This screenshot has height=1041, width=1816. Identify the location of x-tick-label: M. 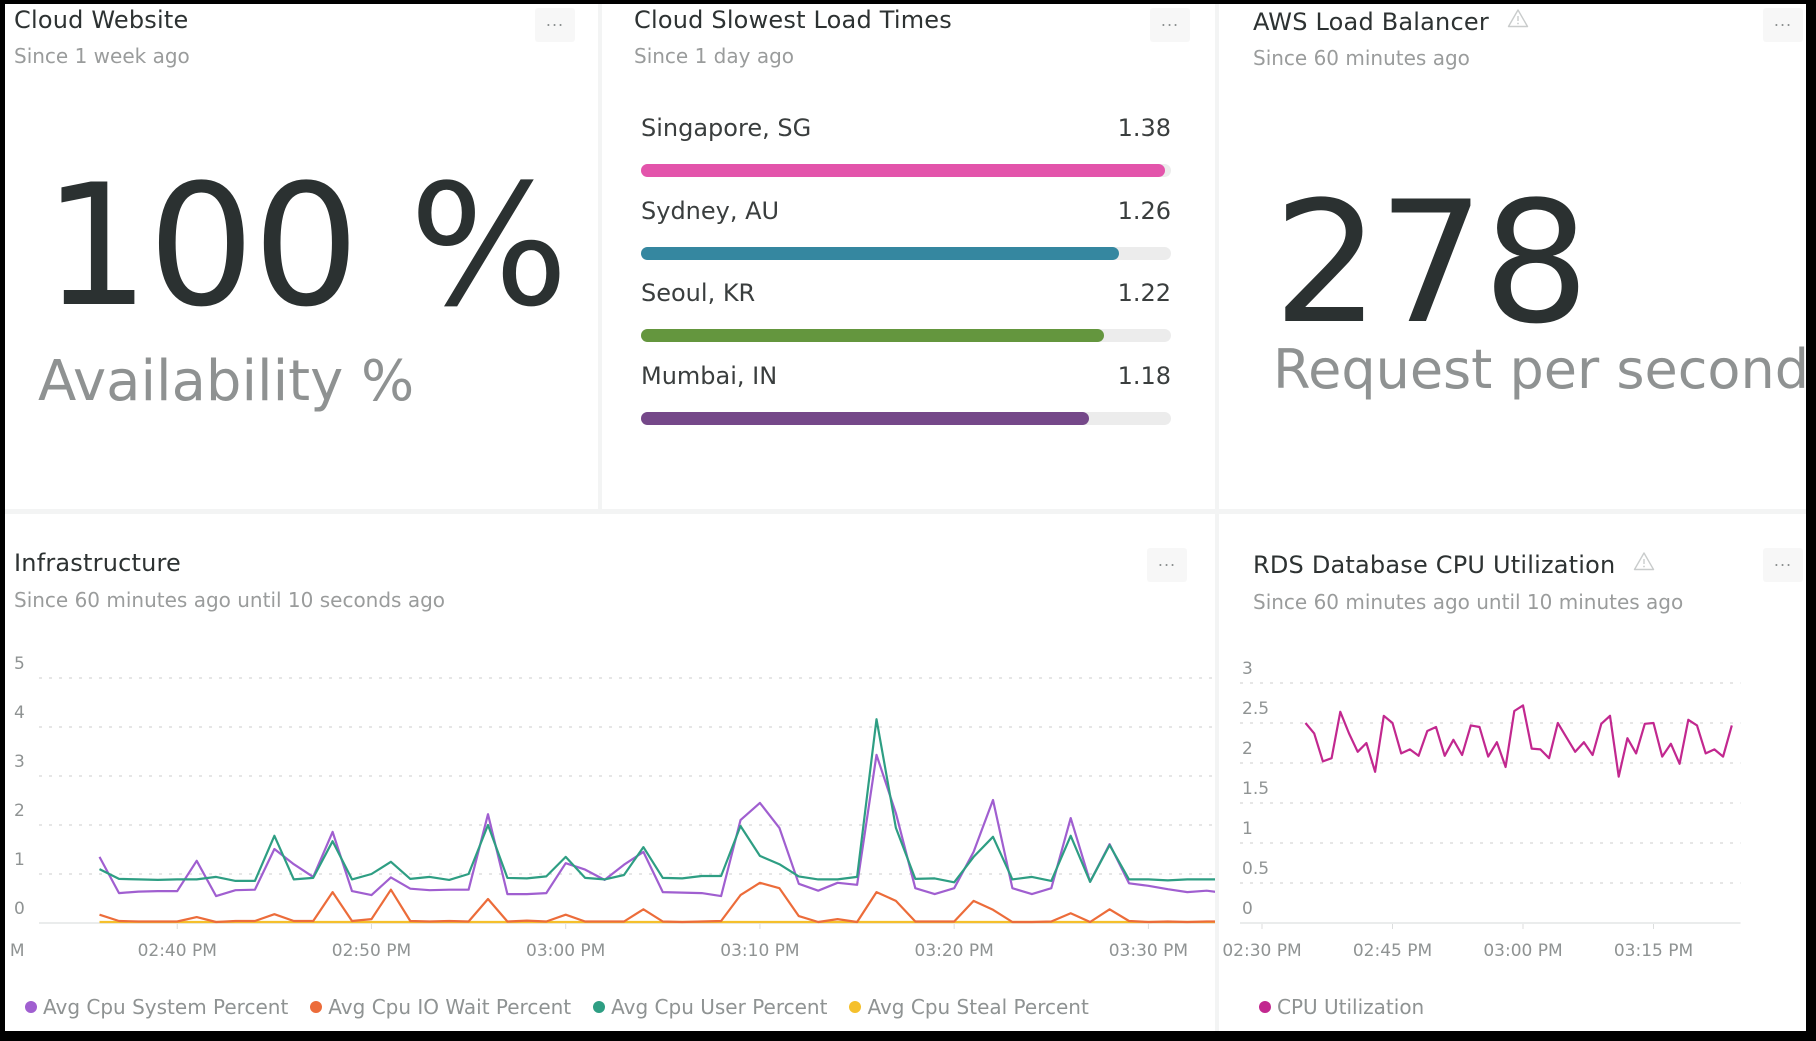
(17, 951).